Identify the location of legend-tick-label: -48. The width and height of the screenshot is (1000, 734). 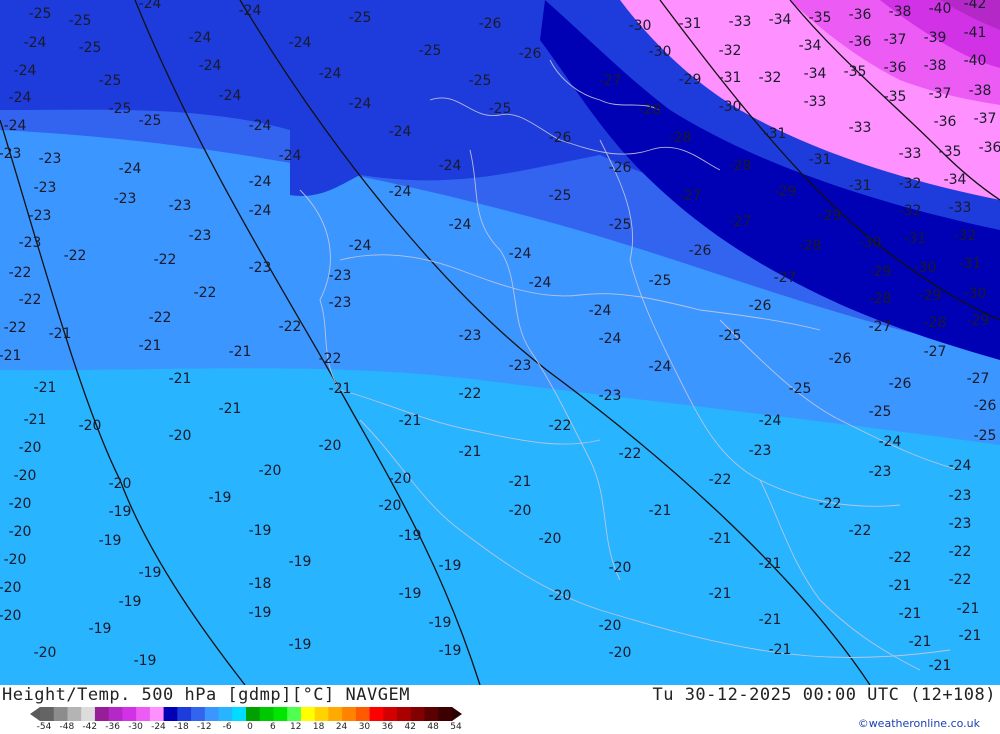
(67, 727).